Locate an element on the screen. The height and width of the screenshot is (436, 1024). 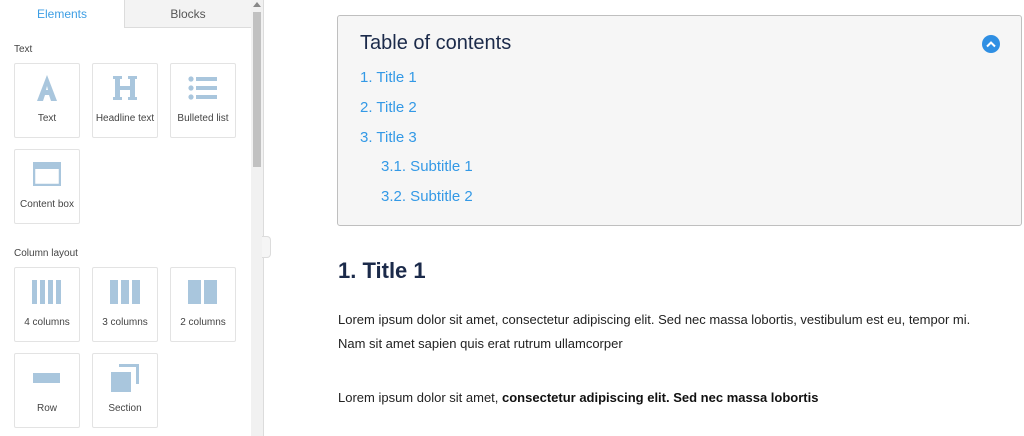
tile-label: 2 columns is located at coordinates (203, 322).